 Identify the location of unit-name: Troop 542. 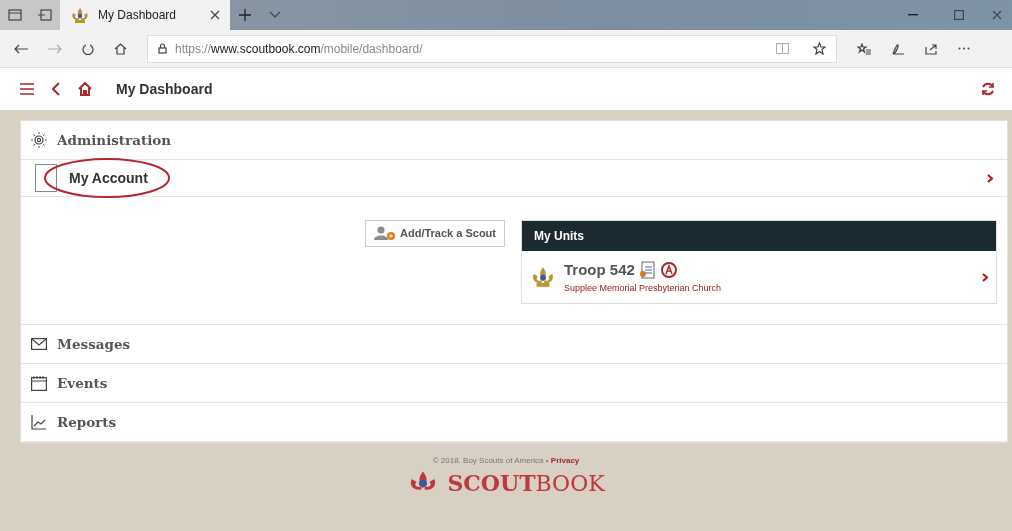
(599, 270).